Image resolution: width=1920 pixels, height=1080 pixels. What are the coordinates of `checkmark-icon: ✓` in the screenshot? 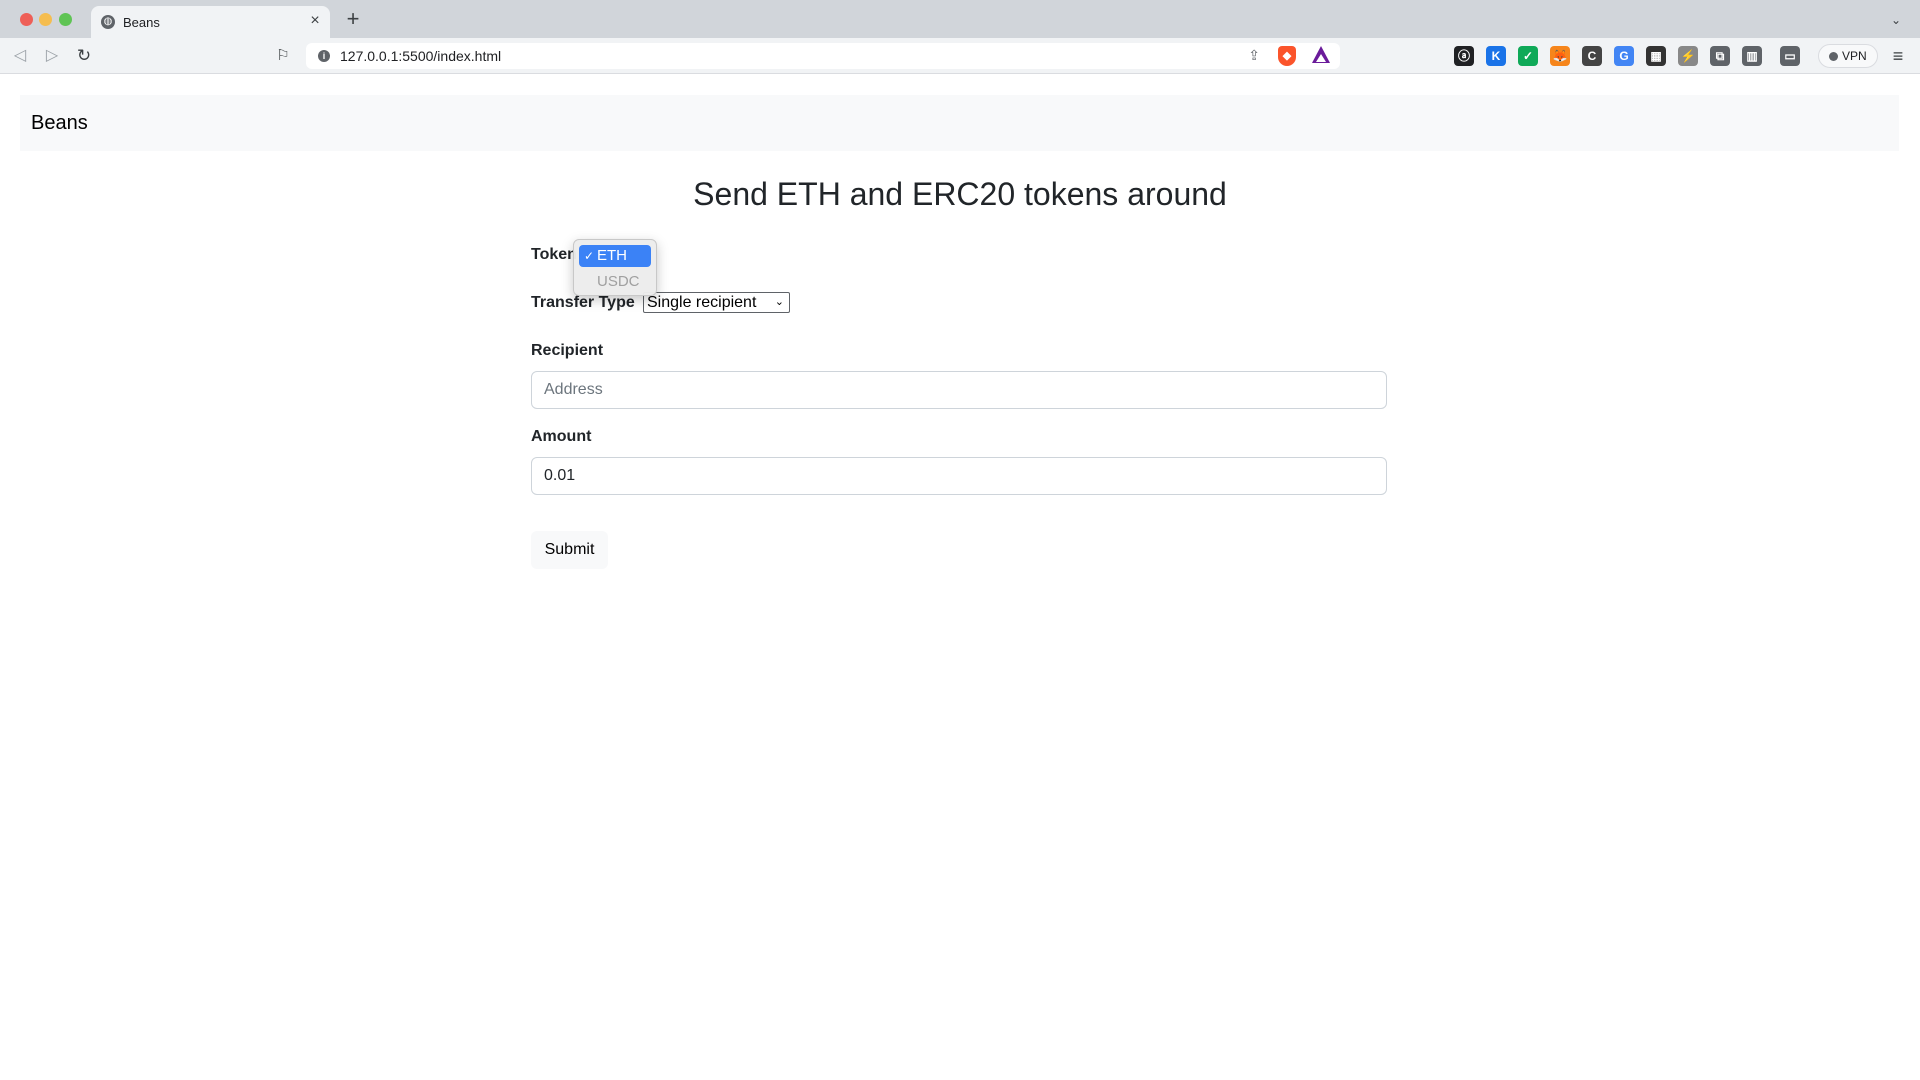 It's located at (589, 256).